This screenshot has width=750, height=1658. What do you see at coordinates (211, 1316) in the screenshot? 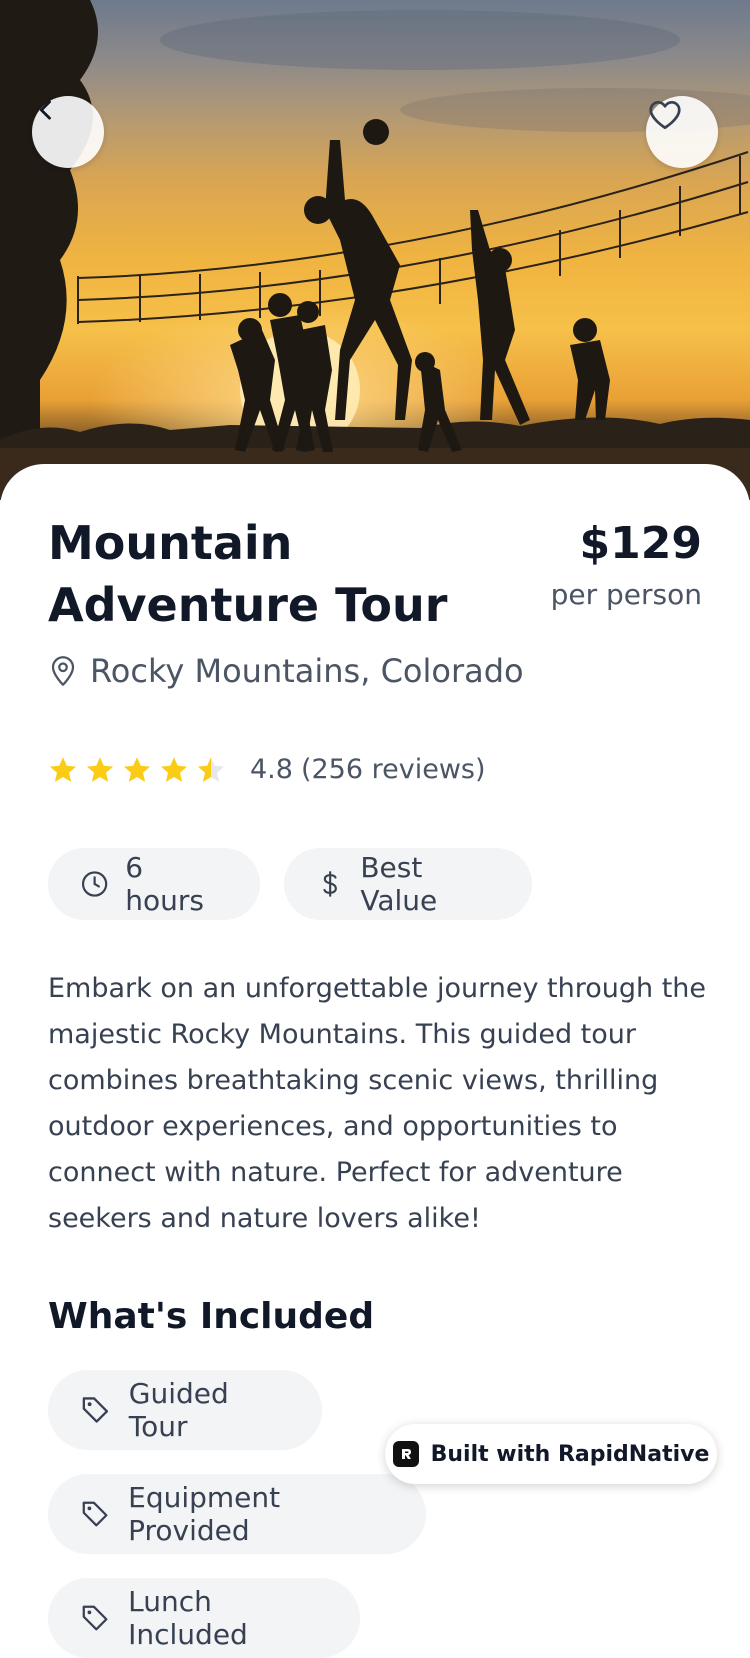
I see `included-title: What's Included` at bounding box center [211, 1316].